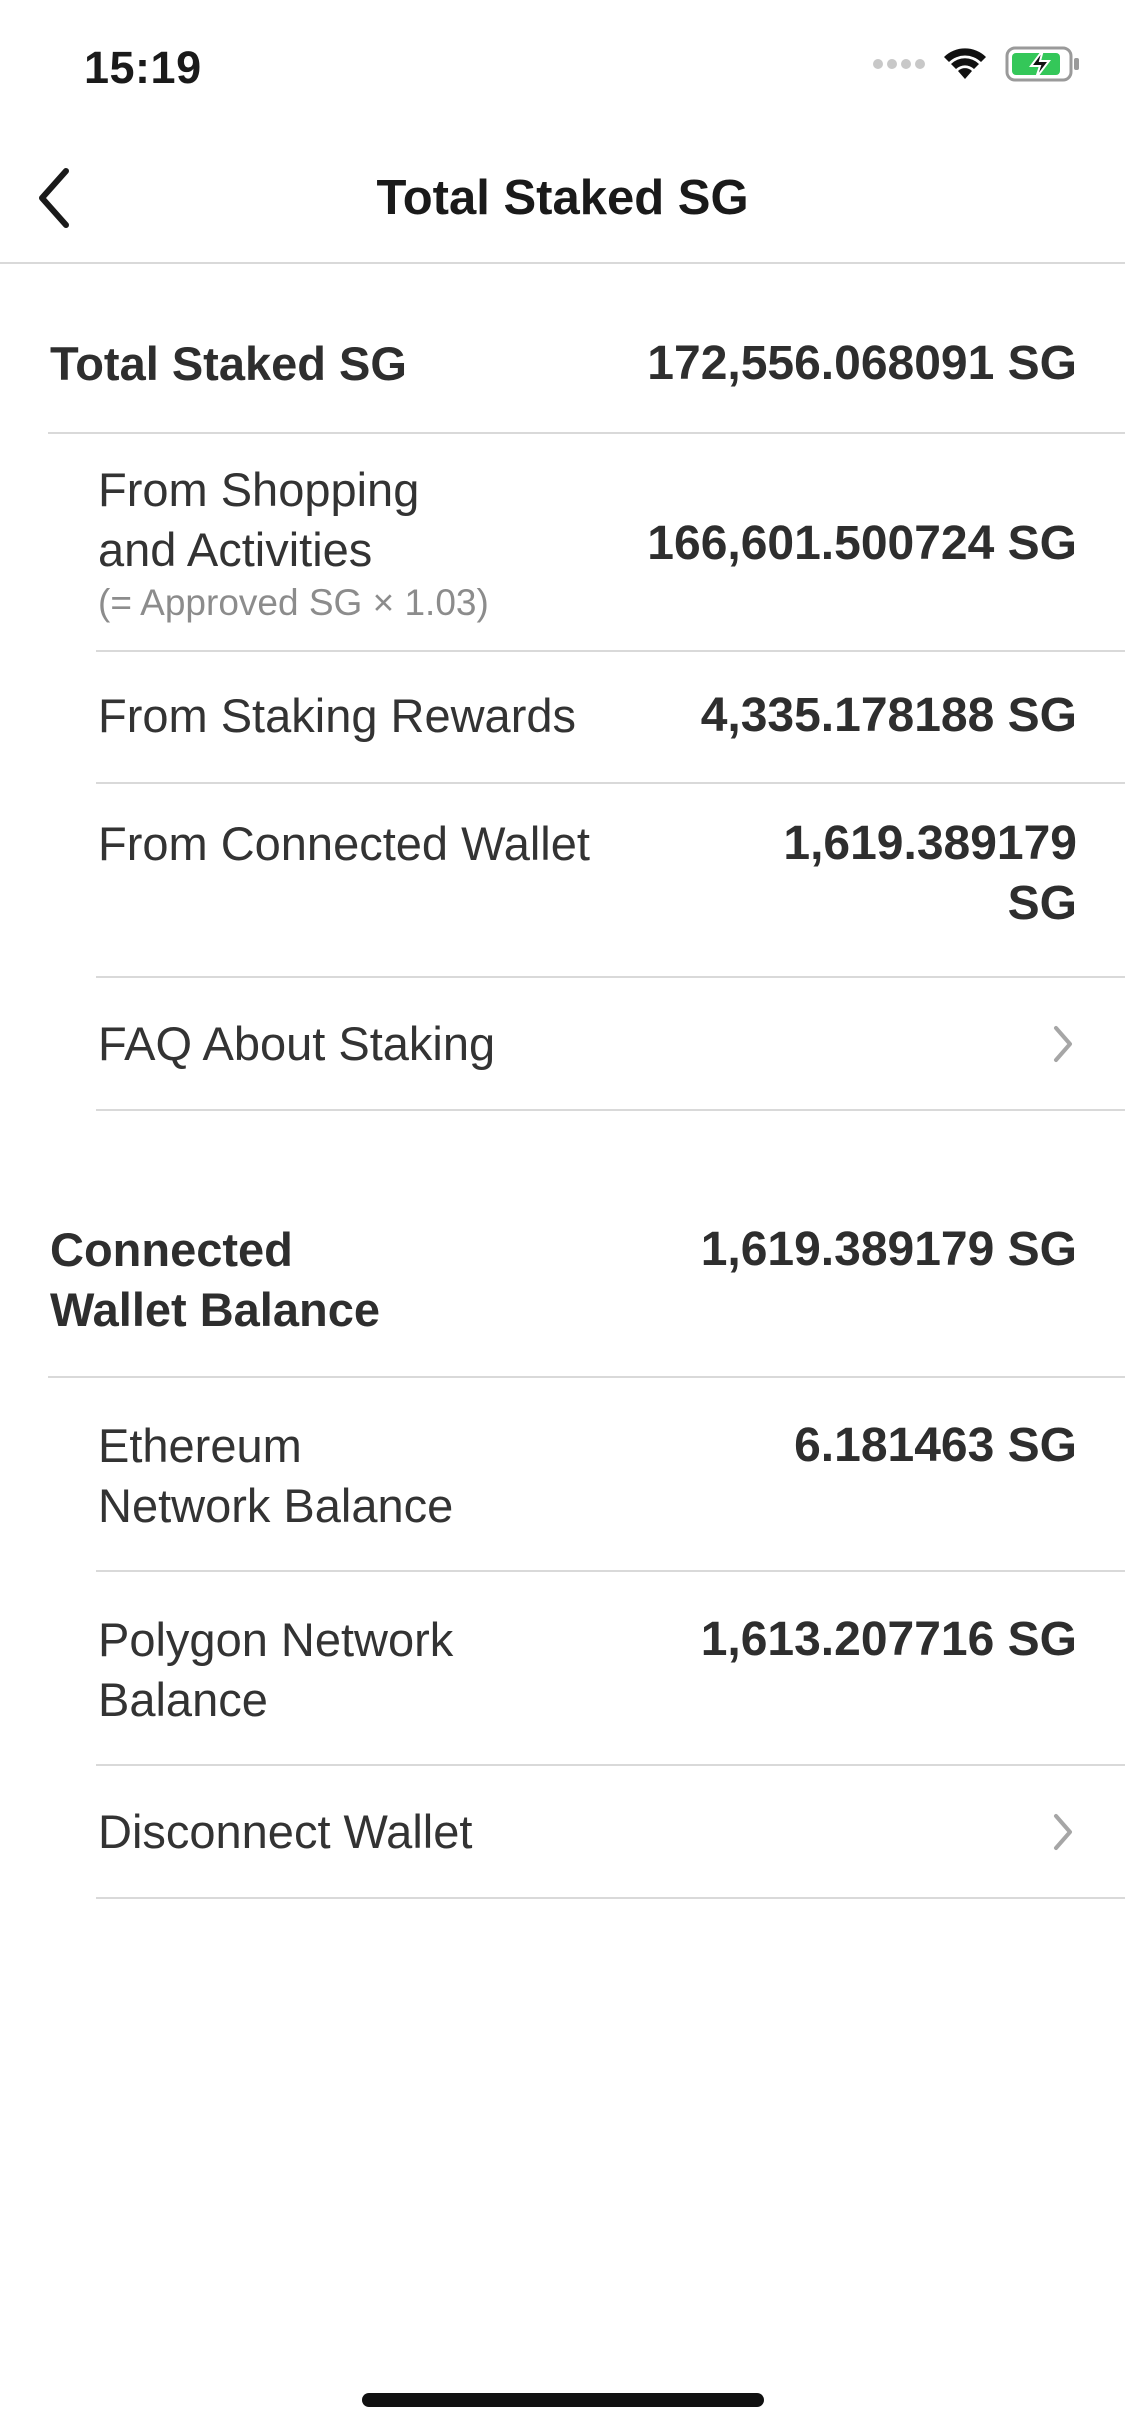 Image resolution: width=1125 pixels, height=2436 pixels. Describe the element at coordinates (235, 549) in the screenshot. I see `shopping-label-line2: and Activities` at that location.